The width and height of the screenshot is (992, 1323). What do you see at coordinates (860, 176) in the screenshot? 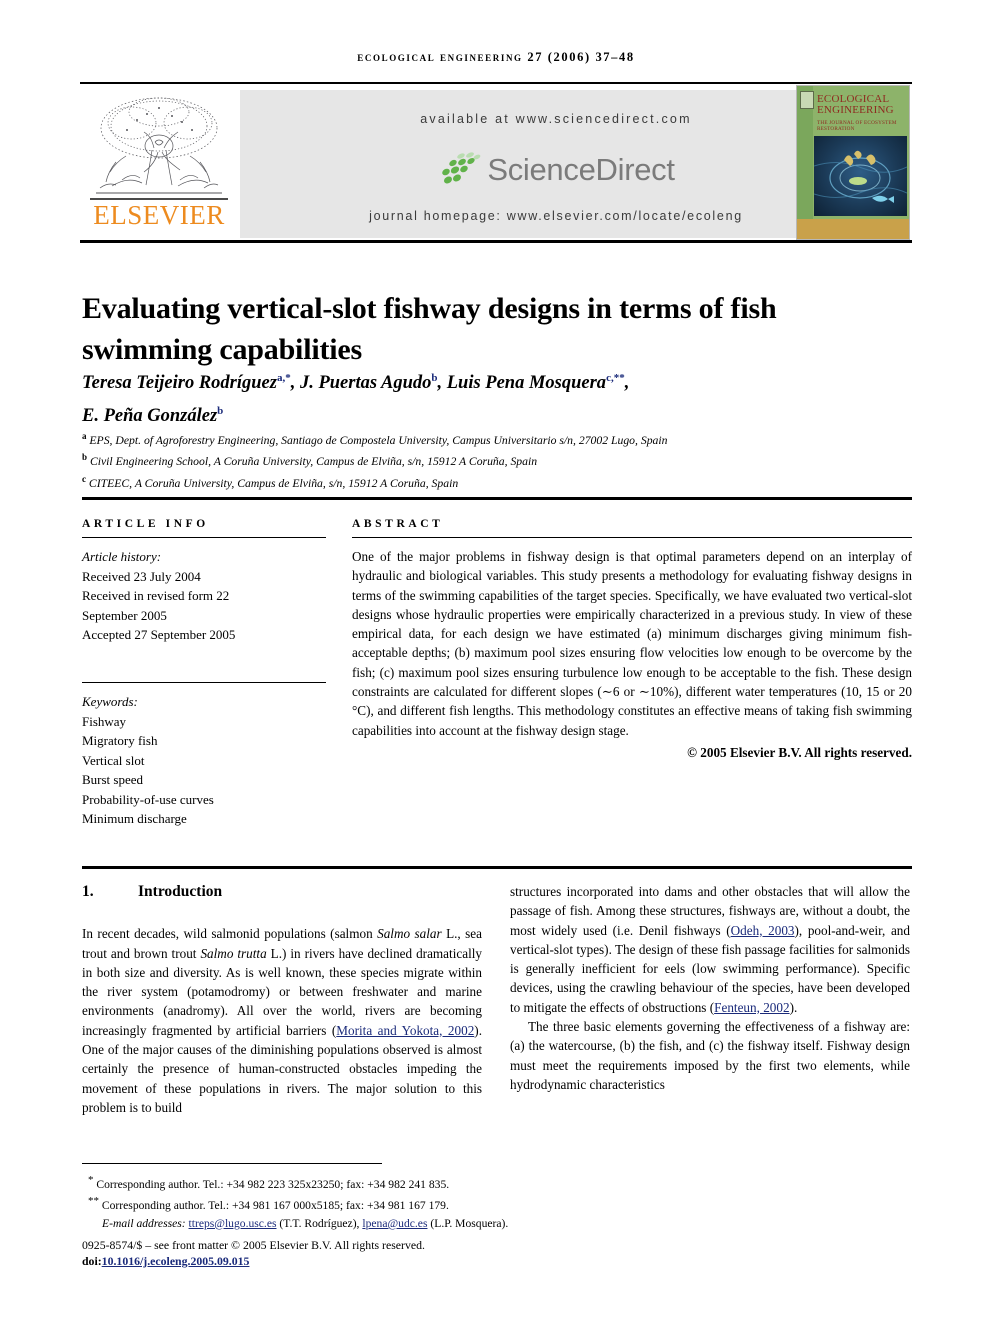
I see `cover-illustration` at bounding box center [860, 176].